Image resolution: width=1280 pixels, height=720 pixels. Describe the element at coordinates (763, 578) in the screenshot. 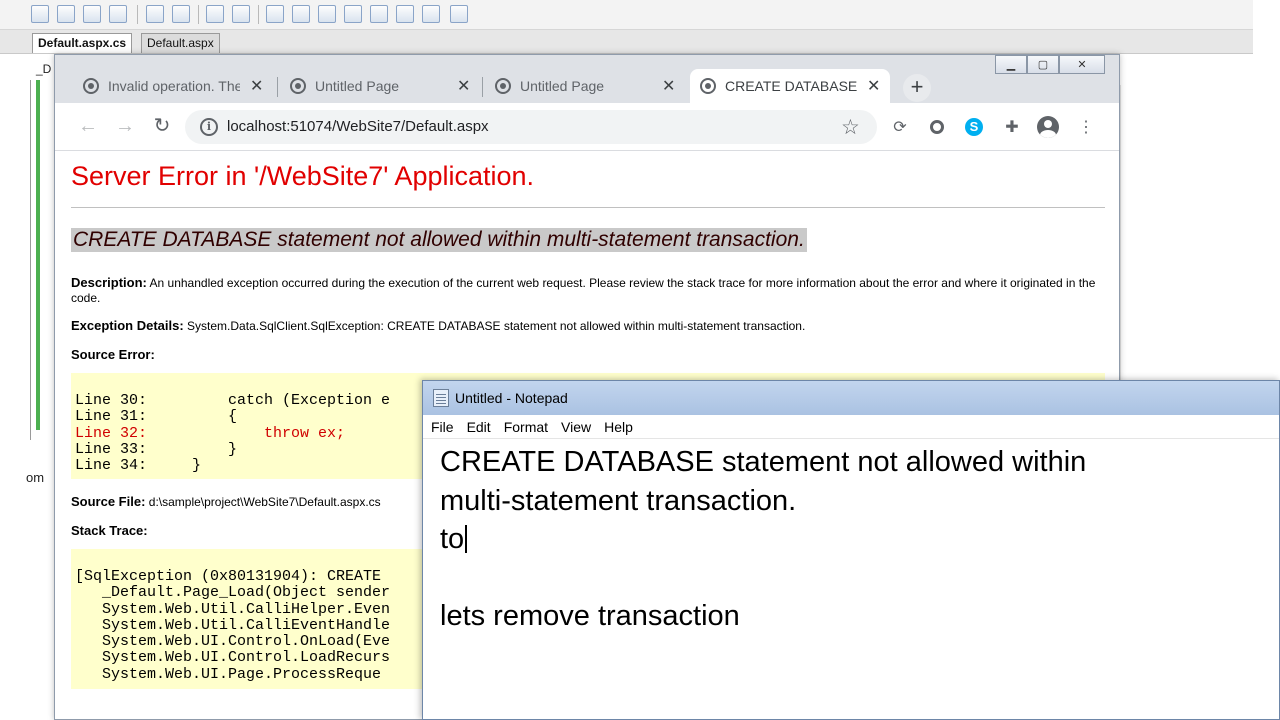

I see `text-line` at that location.